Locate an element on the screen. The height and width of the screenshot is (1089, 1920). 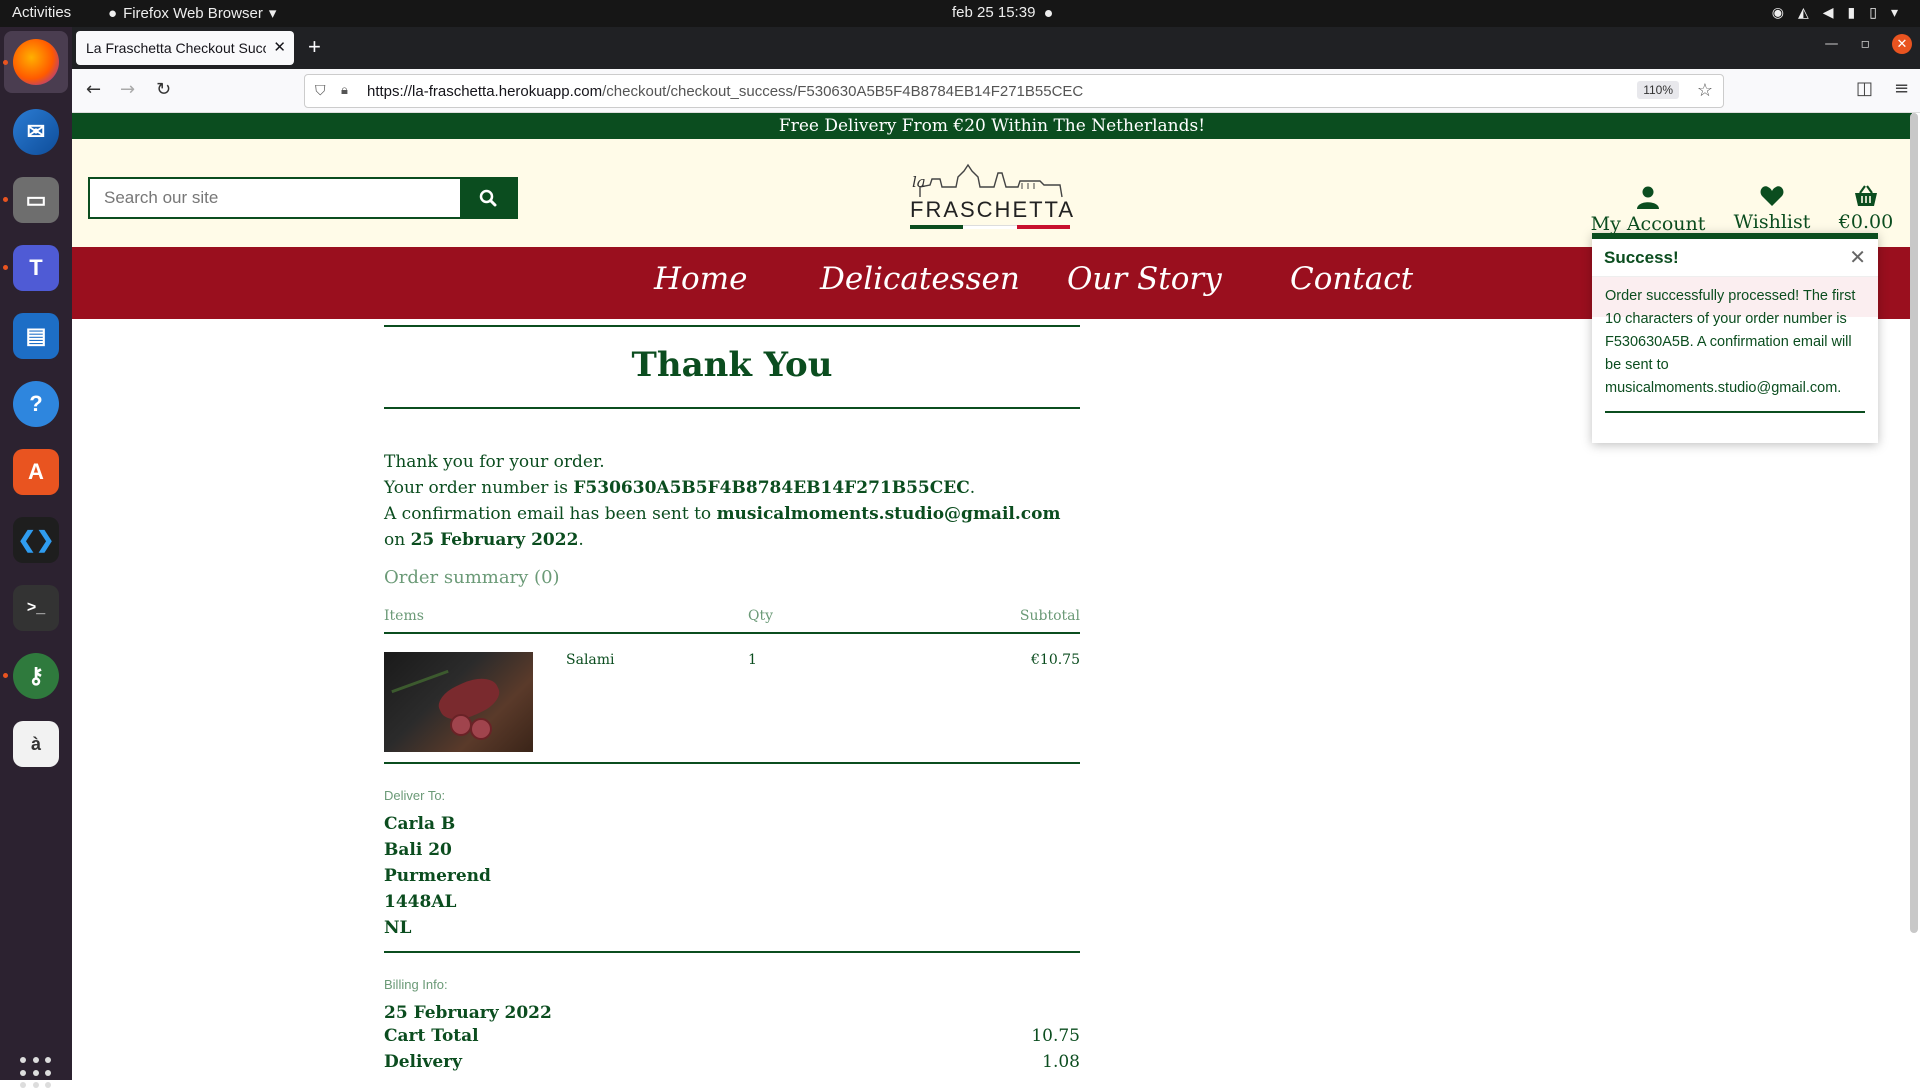
app-menu-label: Firefox Web Browser is located at coordinates (193, 13).